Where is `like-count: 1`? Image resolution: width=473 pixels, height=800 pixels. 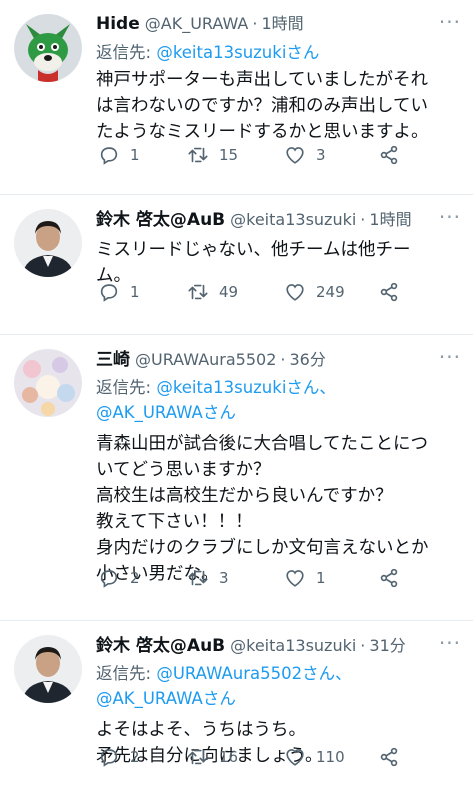
like-count: 1 is located at coordinates (321, 578).